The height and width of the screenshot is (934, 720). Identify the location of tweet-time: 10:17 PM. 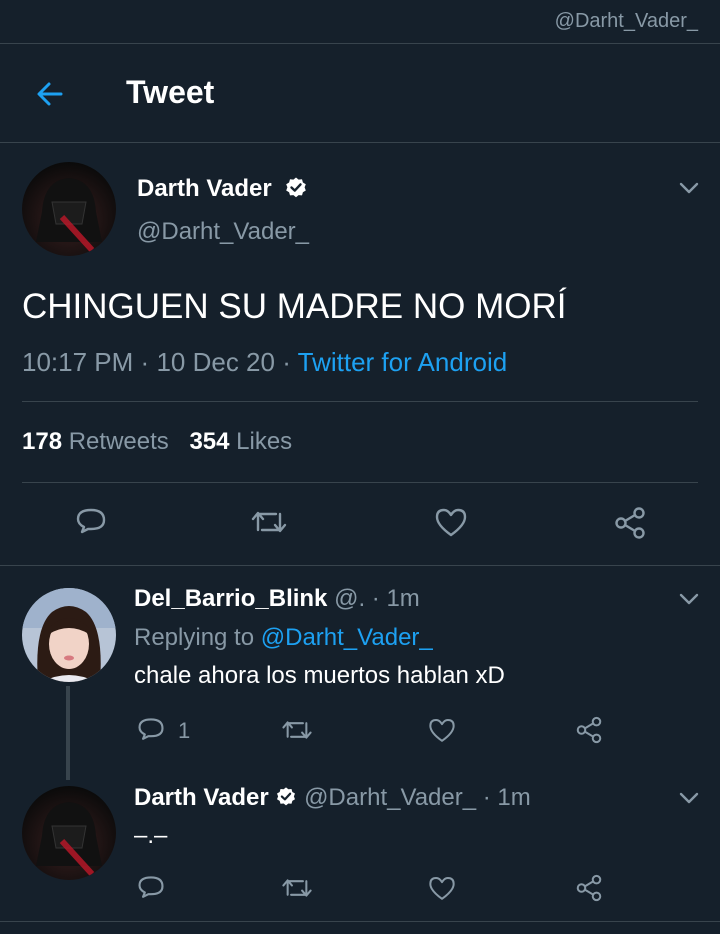
(78, 362).